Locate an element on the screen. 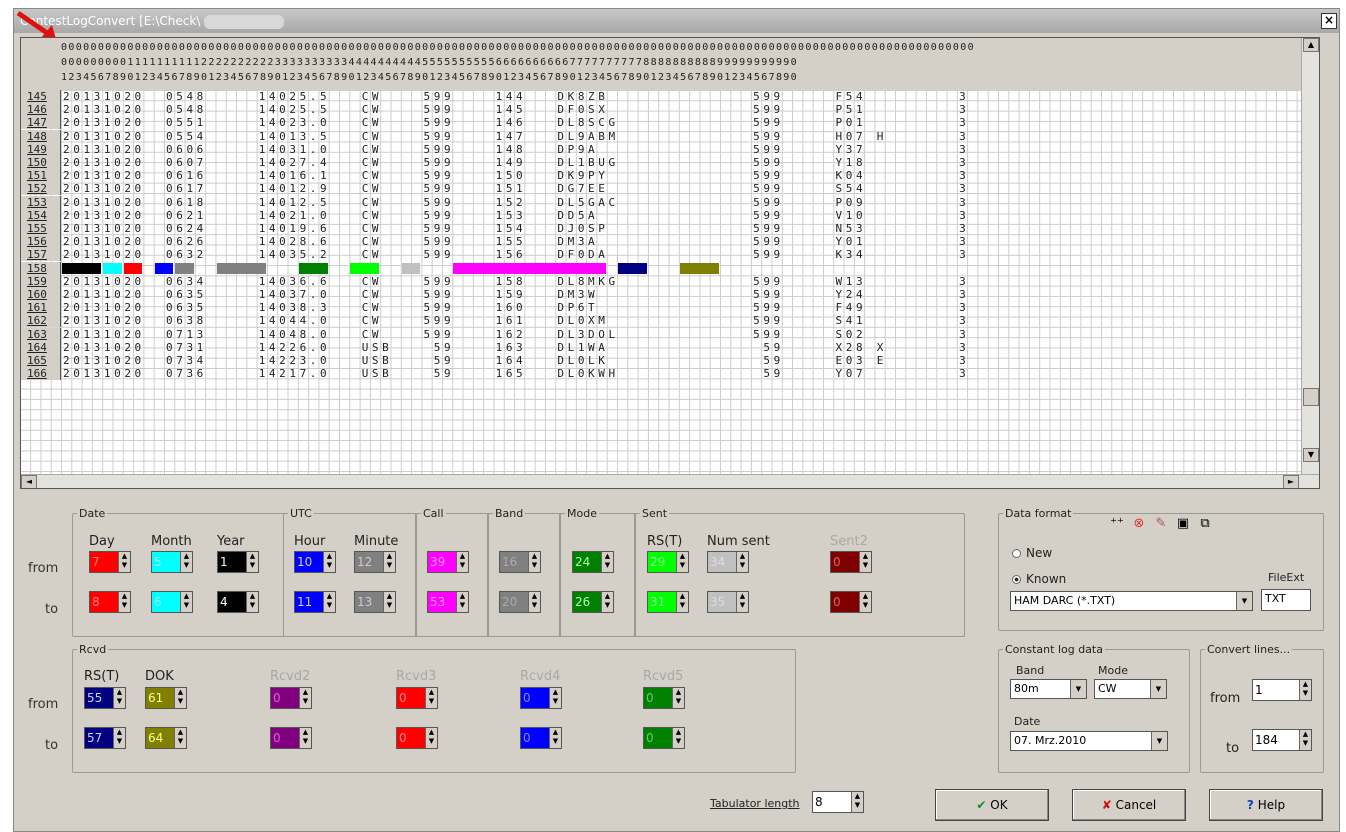  month-from-spinner: 5 ▲ ▼ is located at coordinates (172, 562).